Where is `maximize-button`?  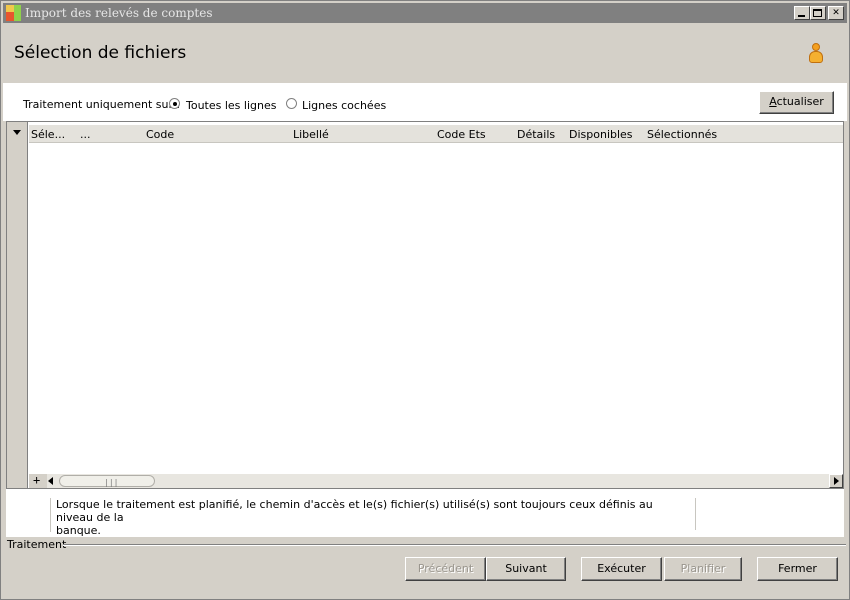 maximize-button is located at coordinates (818, 13).